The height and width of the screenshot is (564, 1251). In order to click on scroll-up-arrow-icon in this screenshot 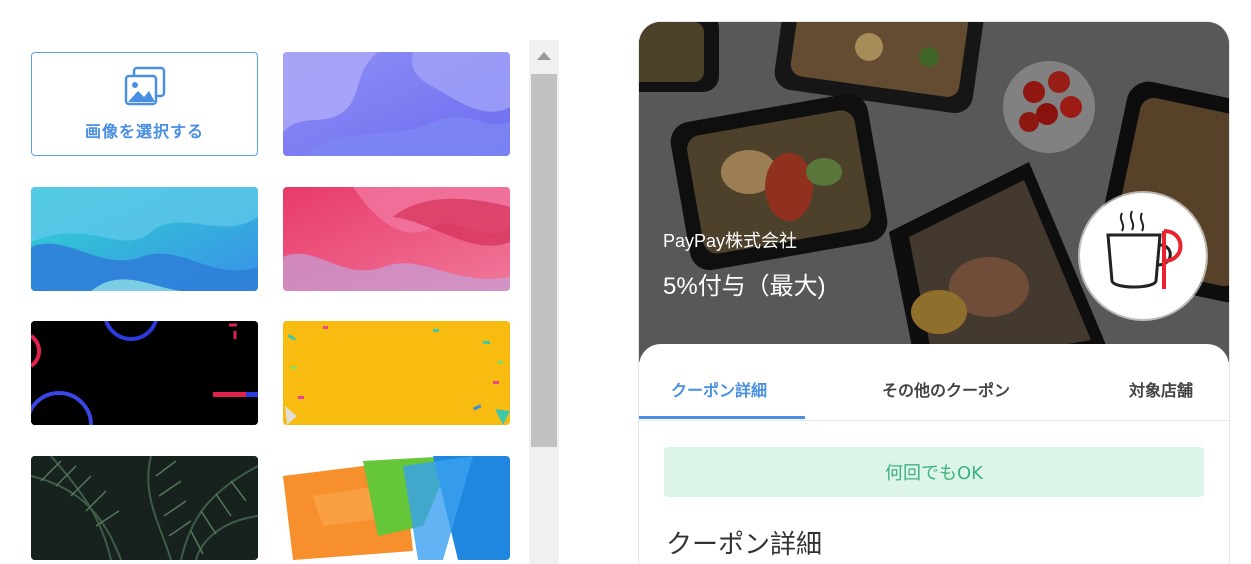, I will do `click(544, 56)`.